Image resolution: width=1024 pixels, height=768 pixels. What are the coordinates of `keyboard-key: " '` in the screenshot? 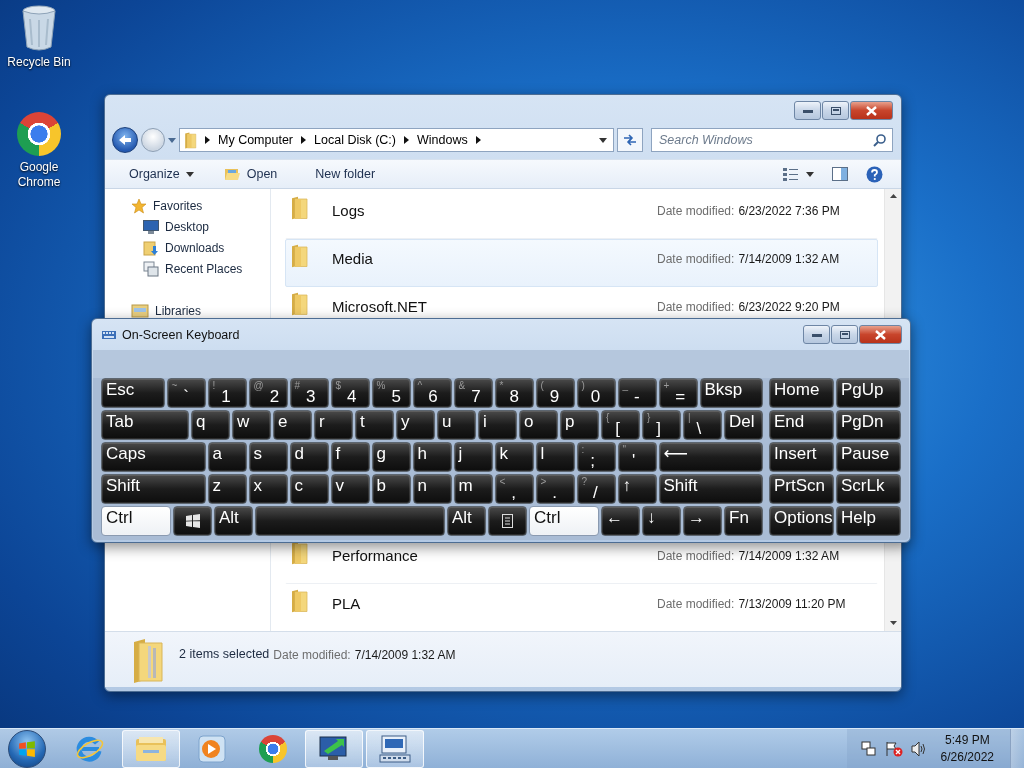 It's located at (637, 457).